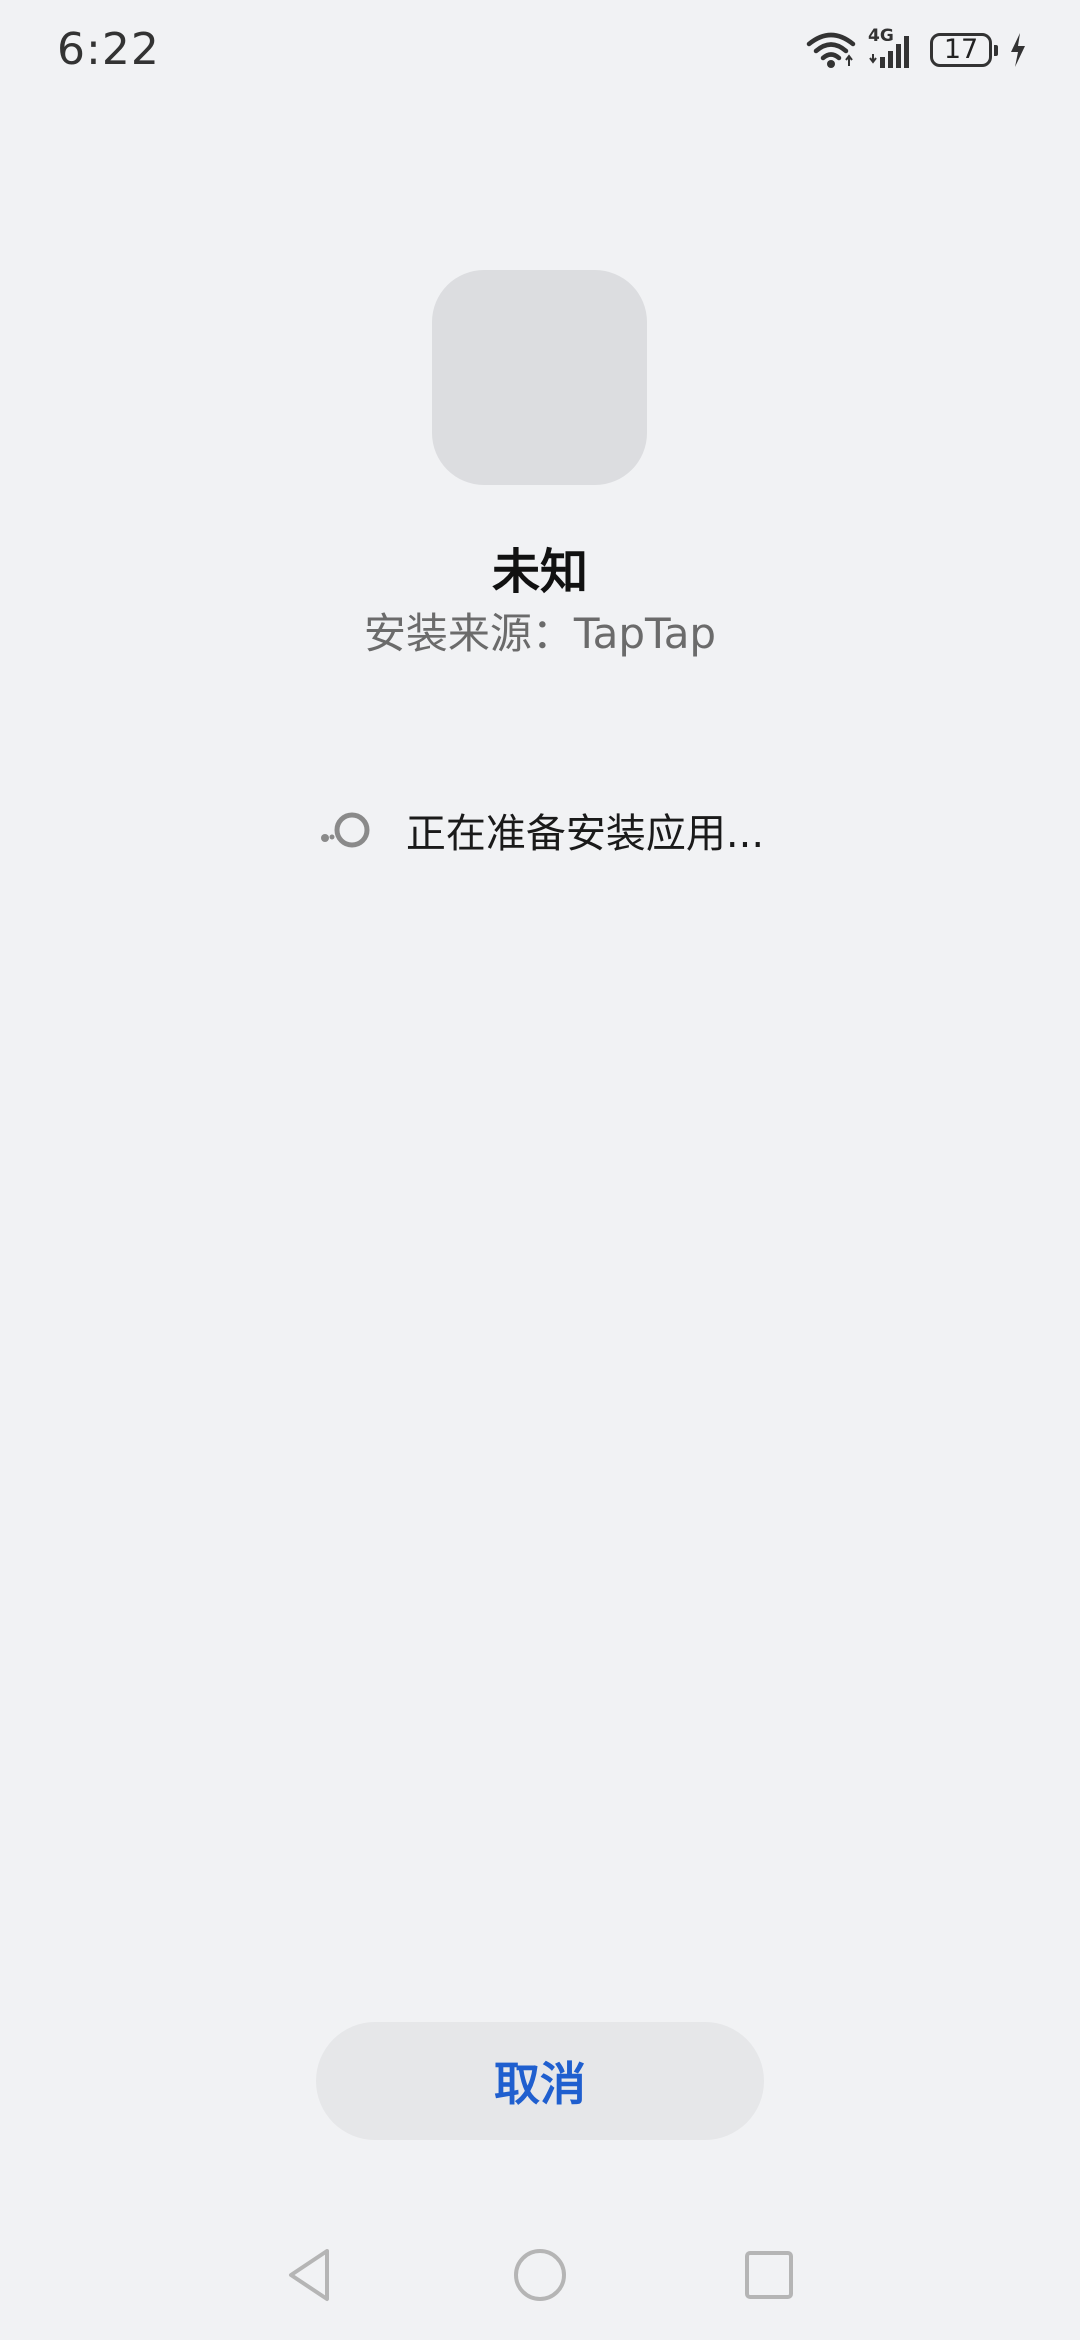  I want to click on status-icons: 4G 17, so click(917, 50).